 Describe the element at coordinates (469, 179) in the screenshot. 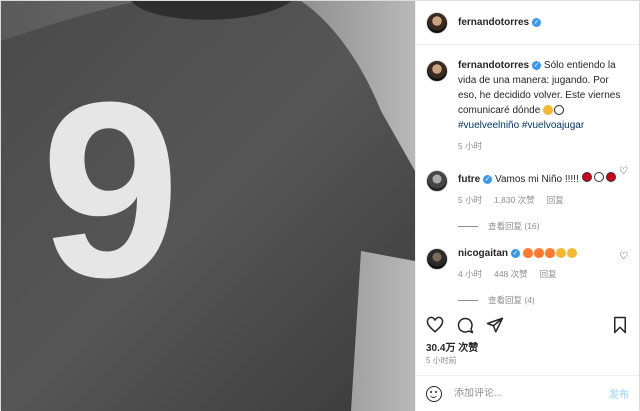

I see `comment-username: futre` at that location.